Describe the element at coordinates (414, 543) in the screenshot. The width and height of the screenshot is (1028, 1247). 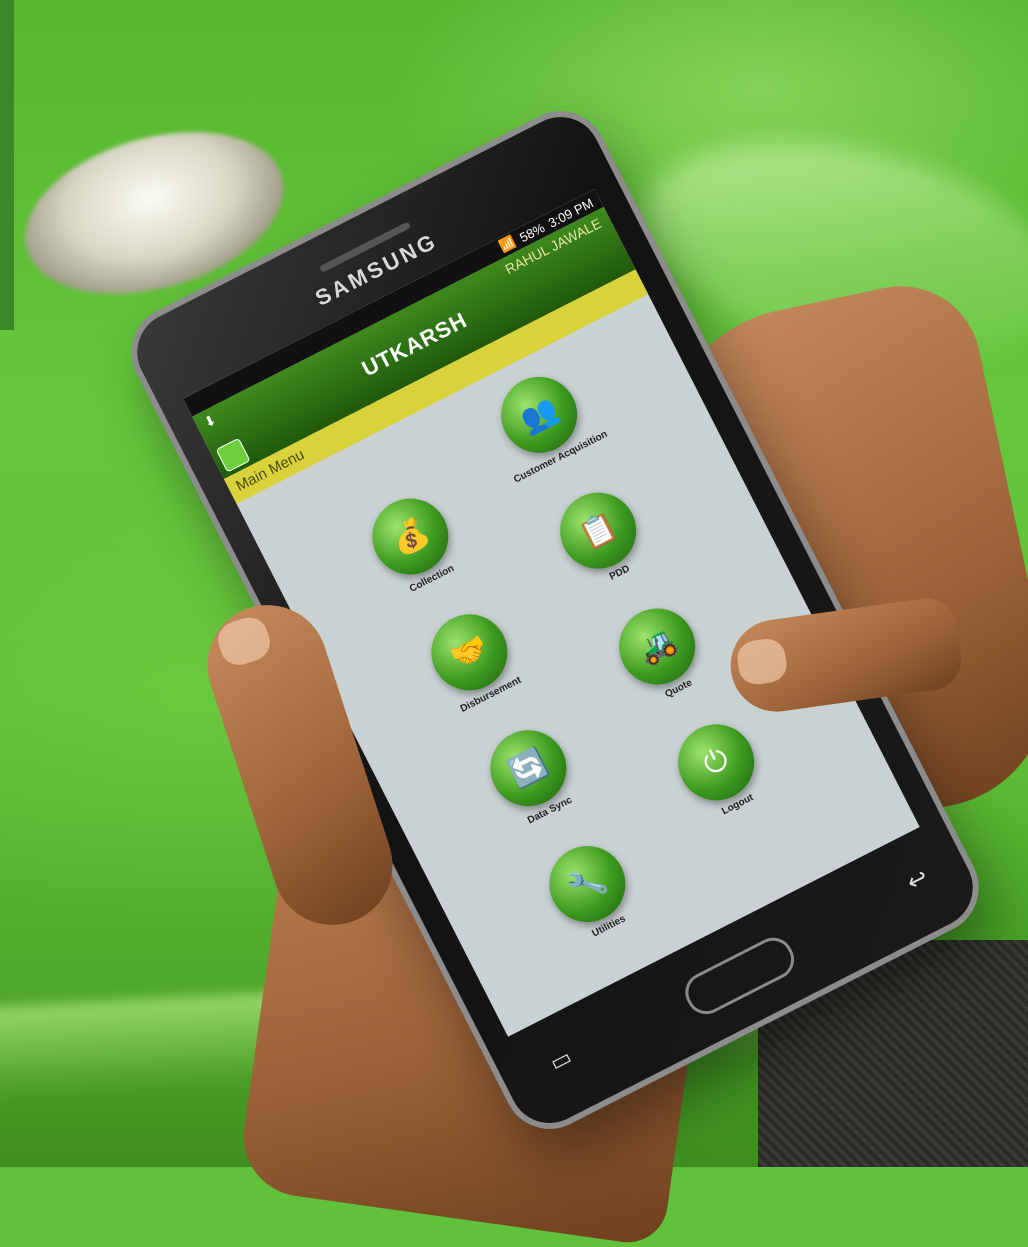
I see `menu-item-collection: 💰 Collection` at that location.